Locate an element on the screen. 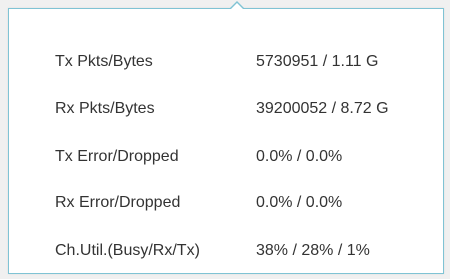 The image size is (450, 279). stat-row-channel-utilization: Ch.Util.(Busy/Rx/Tx) 38% / 28% / 1% is located at coordinates (226, 251).